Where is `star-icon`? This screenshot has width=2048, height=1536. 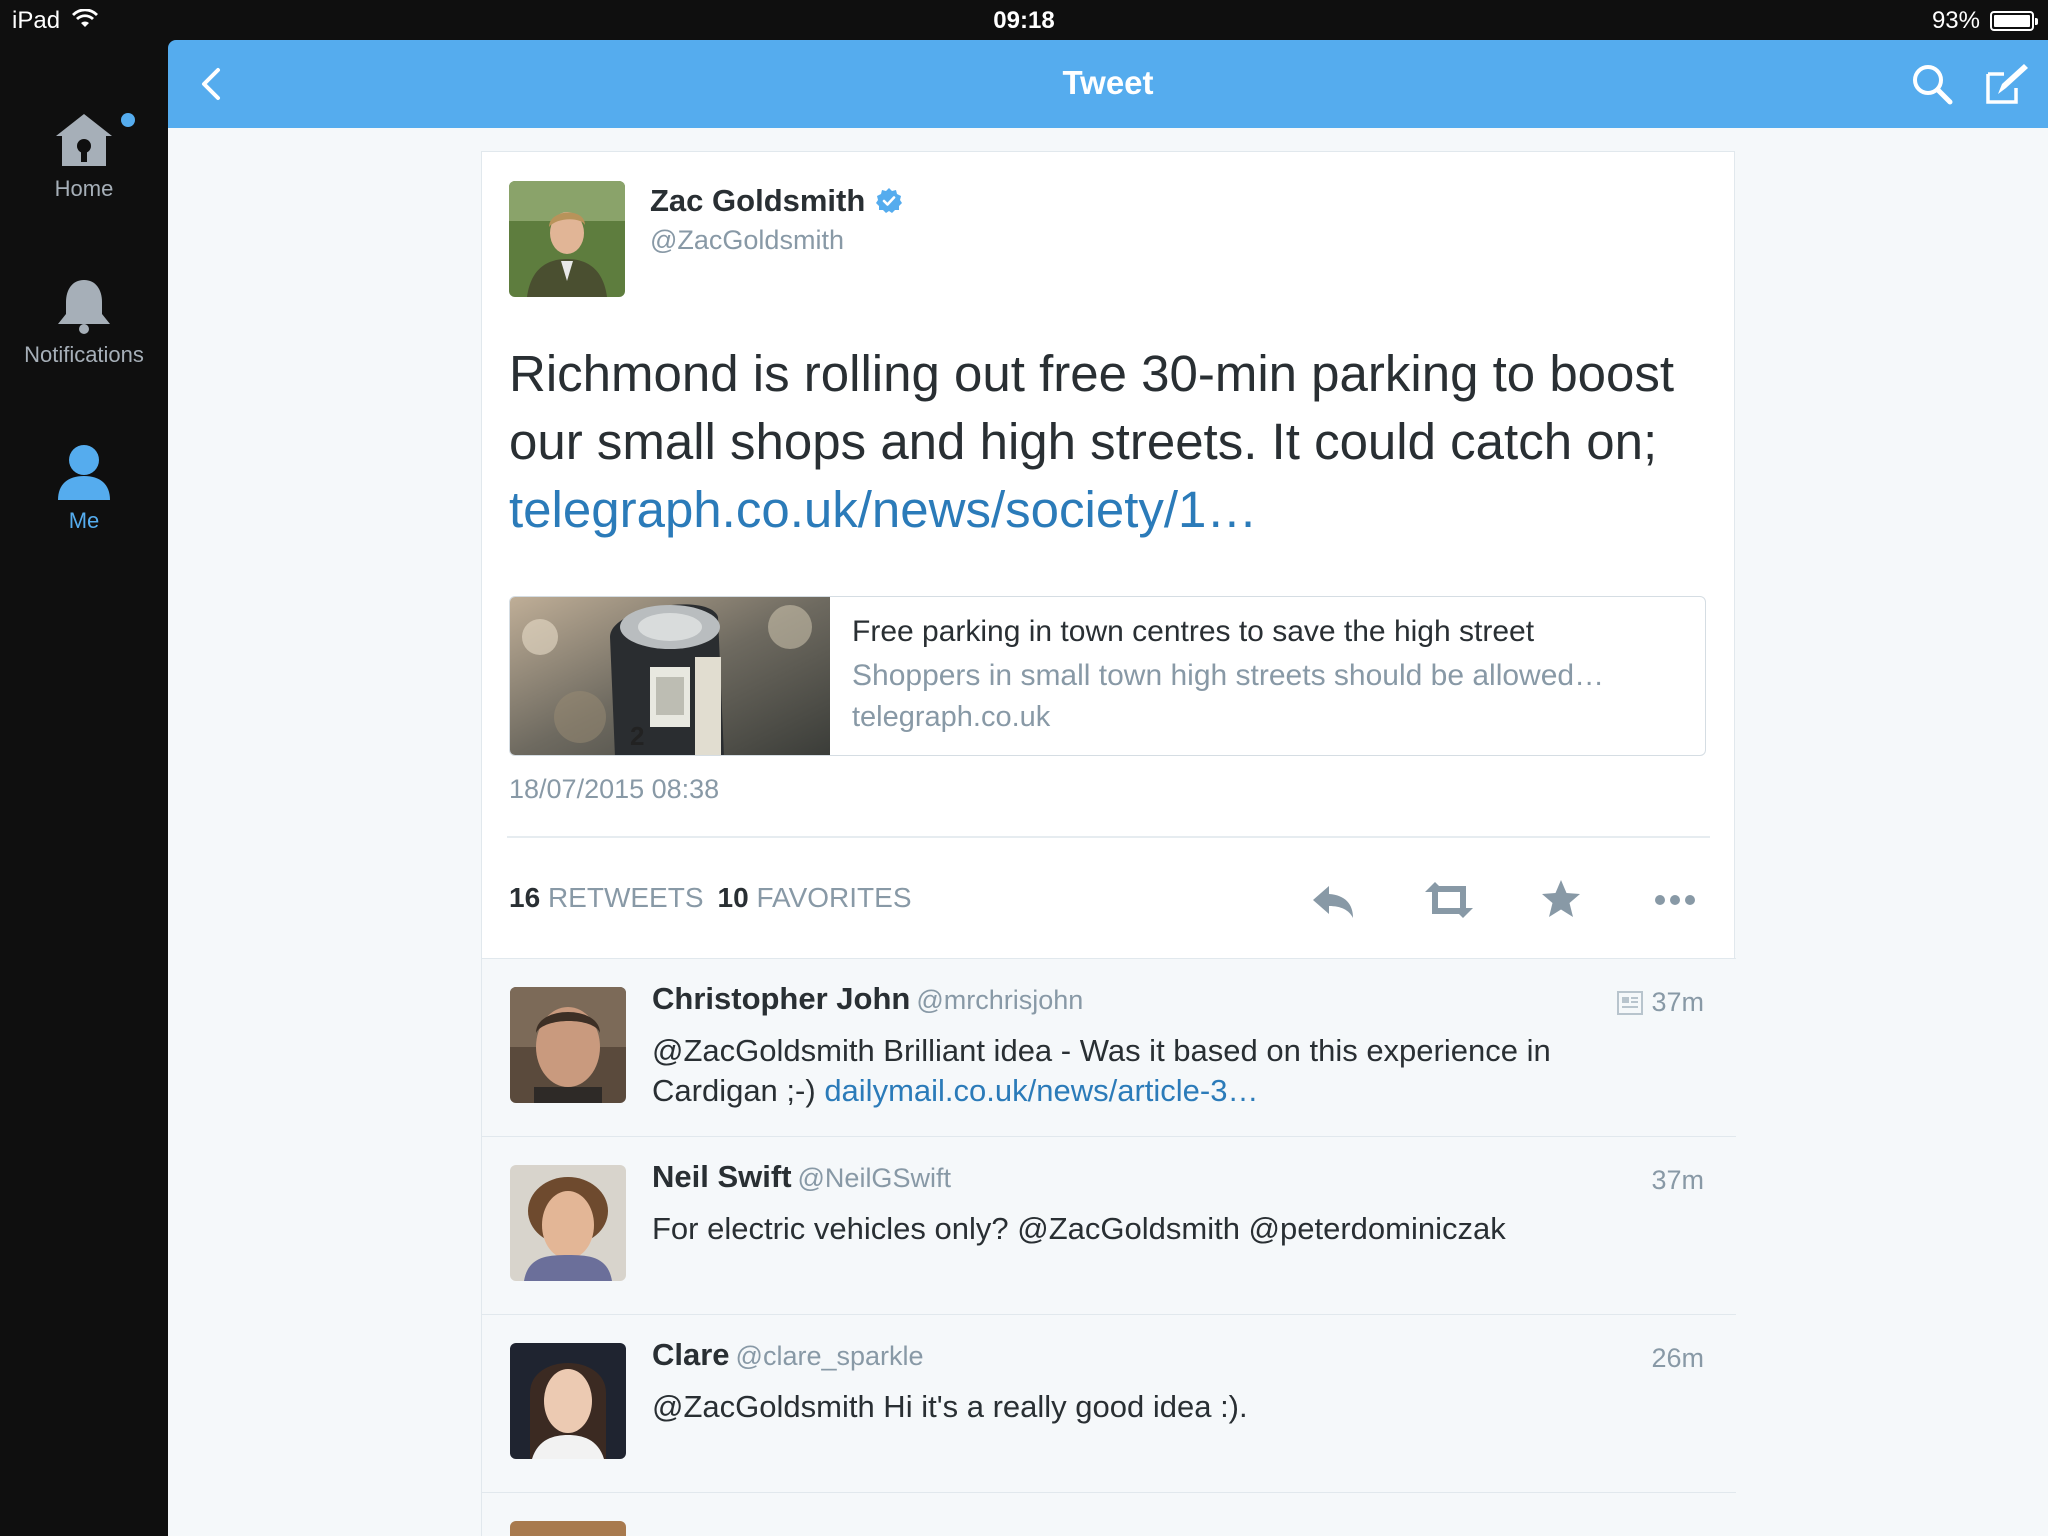 star-icon is located at coordinates (1561, 898).